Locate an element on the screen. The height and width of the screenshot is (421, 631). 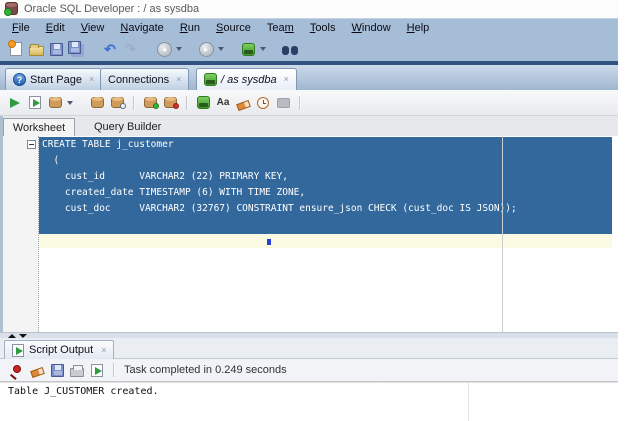
autotrace-button is located at coordinates (55, 103).